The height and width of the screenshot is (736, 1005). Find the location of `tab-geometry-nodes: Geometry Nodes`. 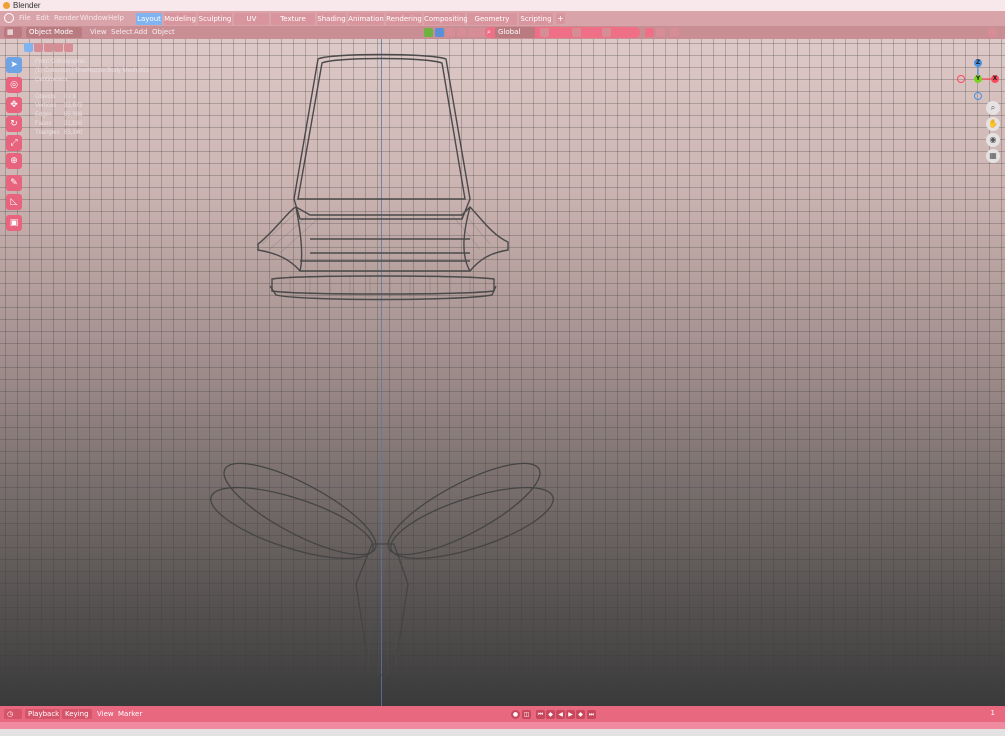

tab-geometry-nodes: Geometry Nodes is located at coordinates (492, 24).